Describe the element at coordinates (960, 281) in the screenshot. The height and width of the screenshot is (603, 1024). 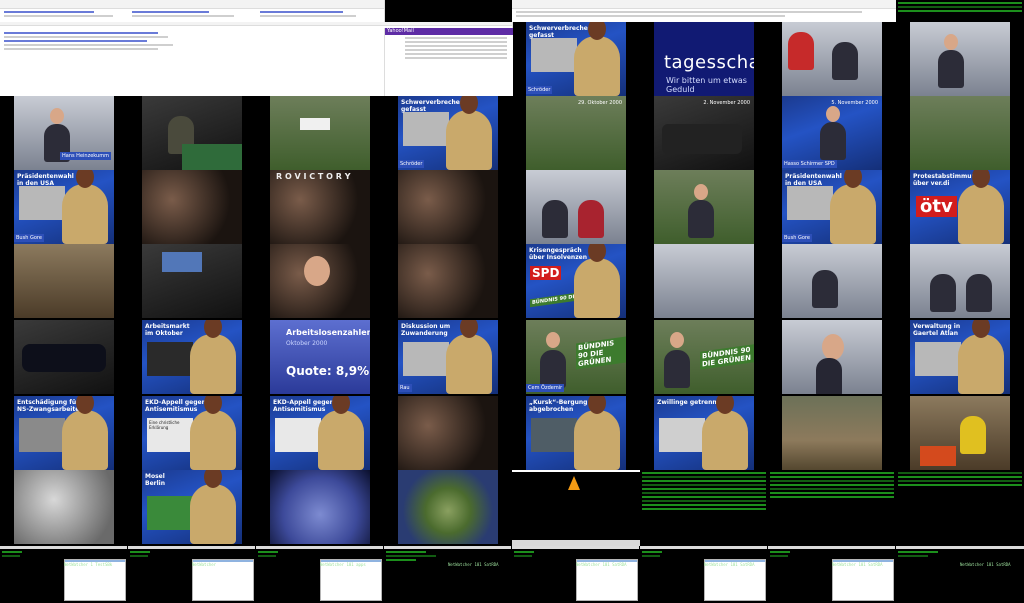
I see `video-frame-r4c9` at that location.